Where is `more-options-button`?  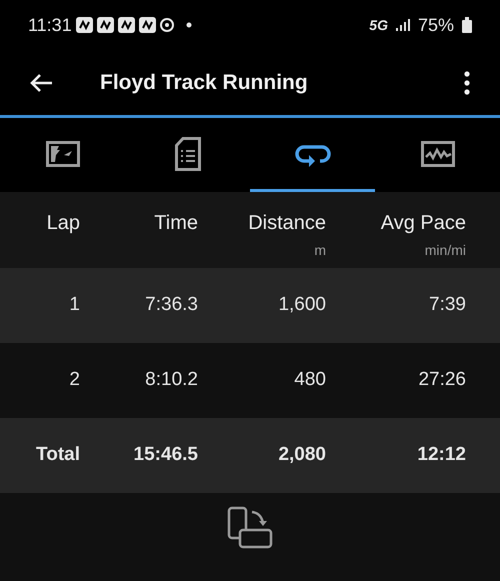
more-options-button is located at coordinates (467, 83).